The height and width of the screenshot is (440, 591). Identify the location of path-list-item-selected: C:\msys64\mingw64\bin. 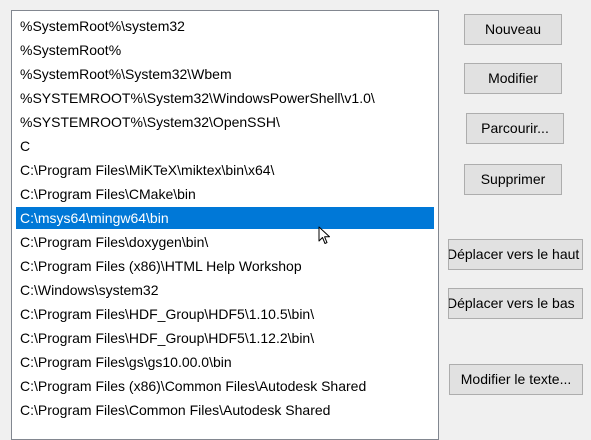
(225, 218).